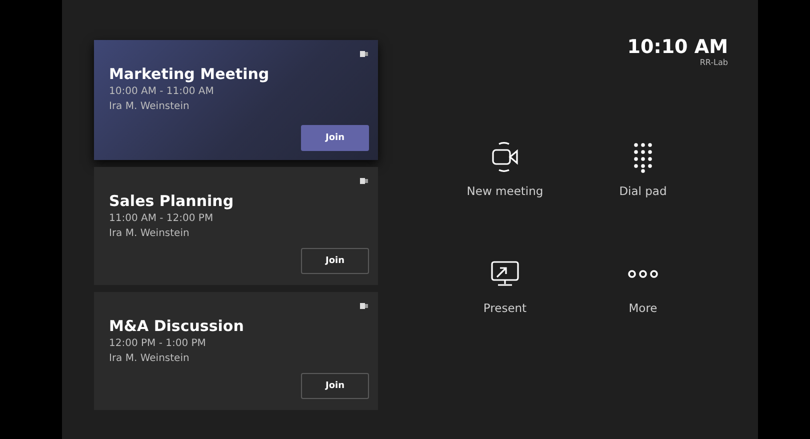  I want to click on meeting-time: 12:00 PM - 1:00 PM, so click(158, 344).